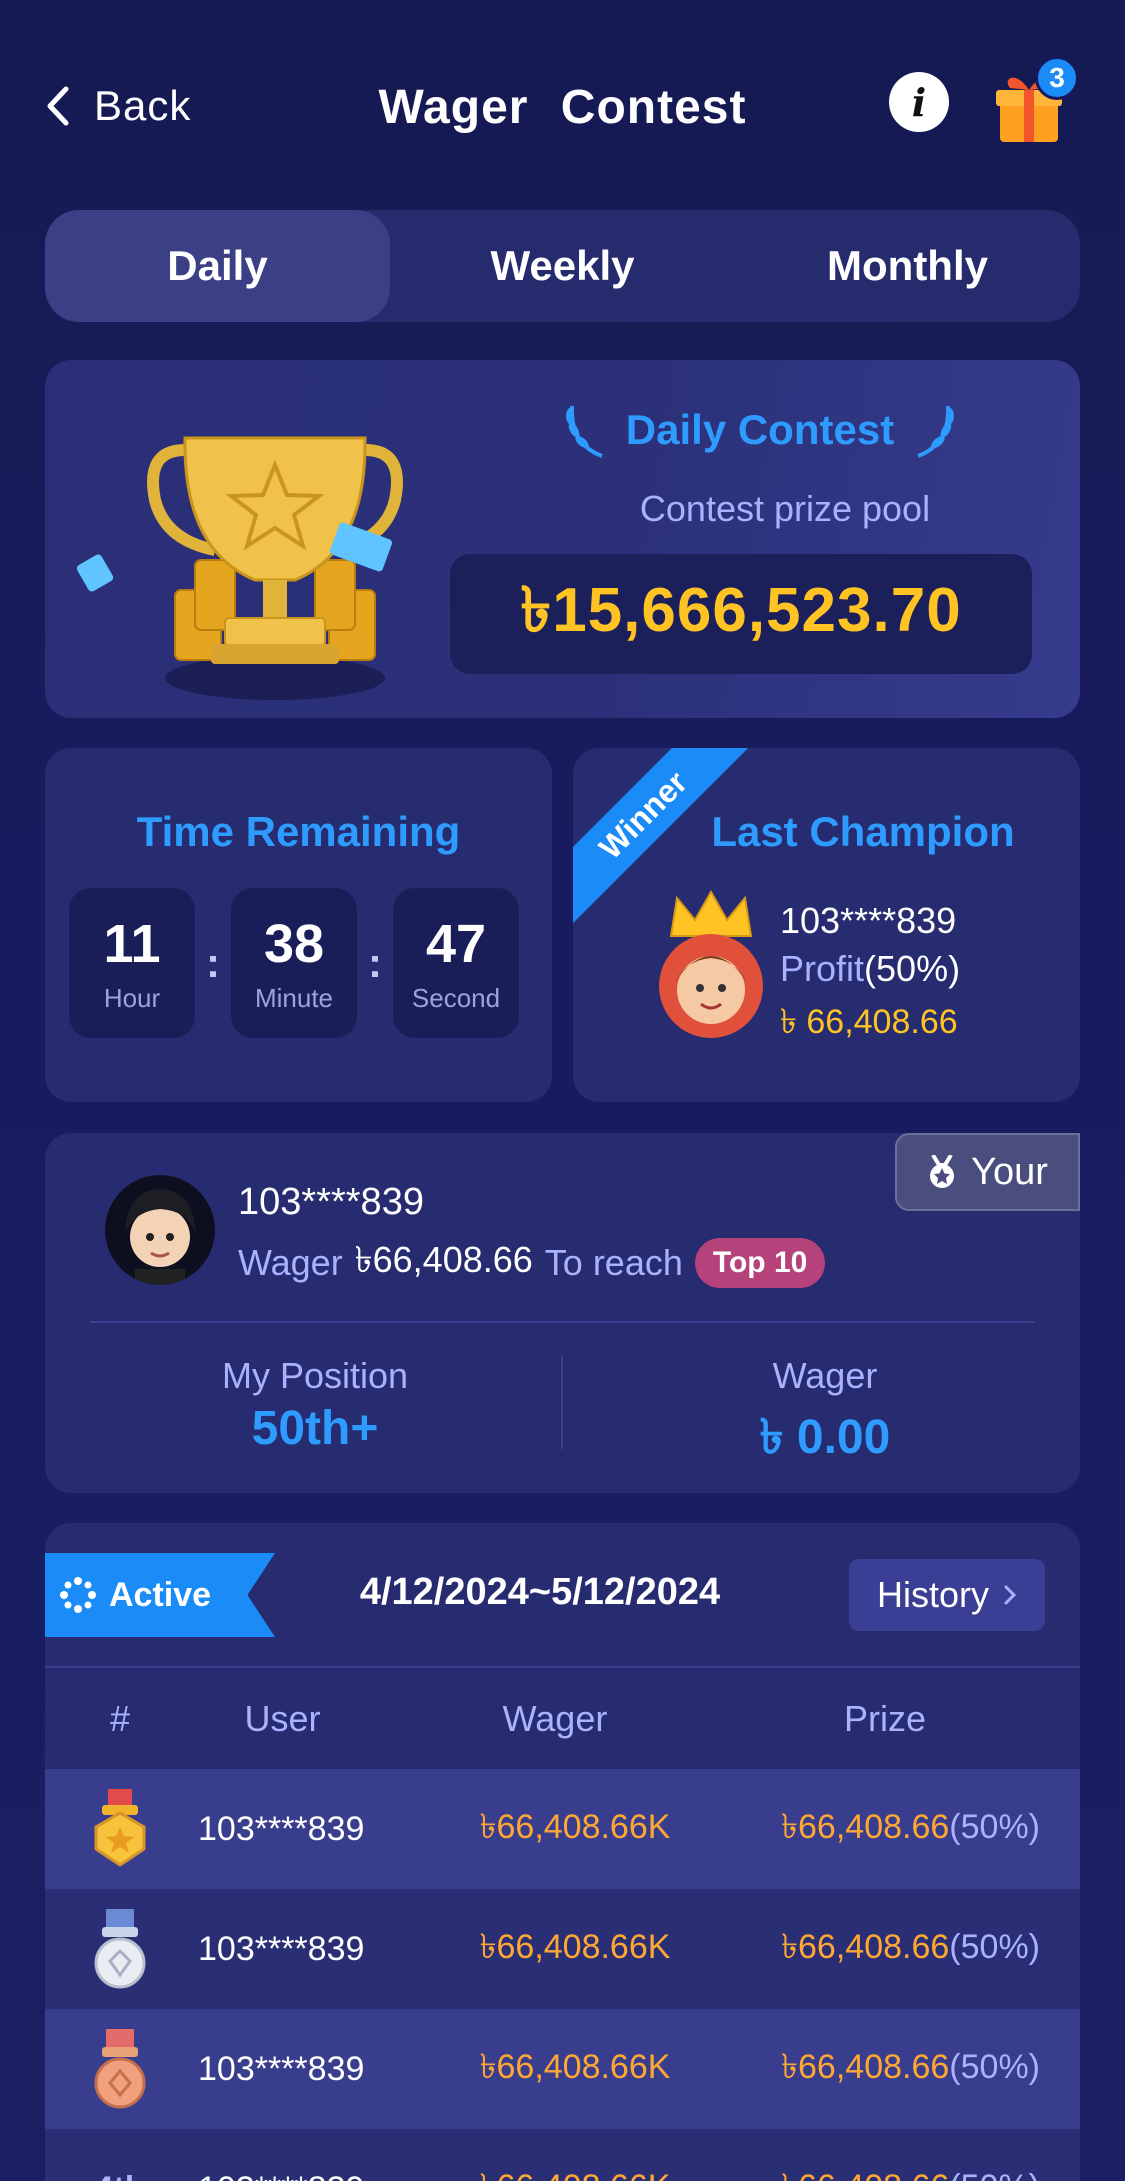 The image size is (1125, 2181). What do you see at coordinates (282, 1718) in the screenshot?
I see `column-user: User` at bounding box center [282, 1718].